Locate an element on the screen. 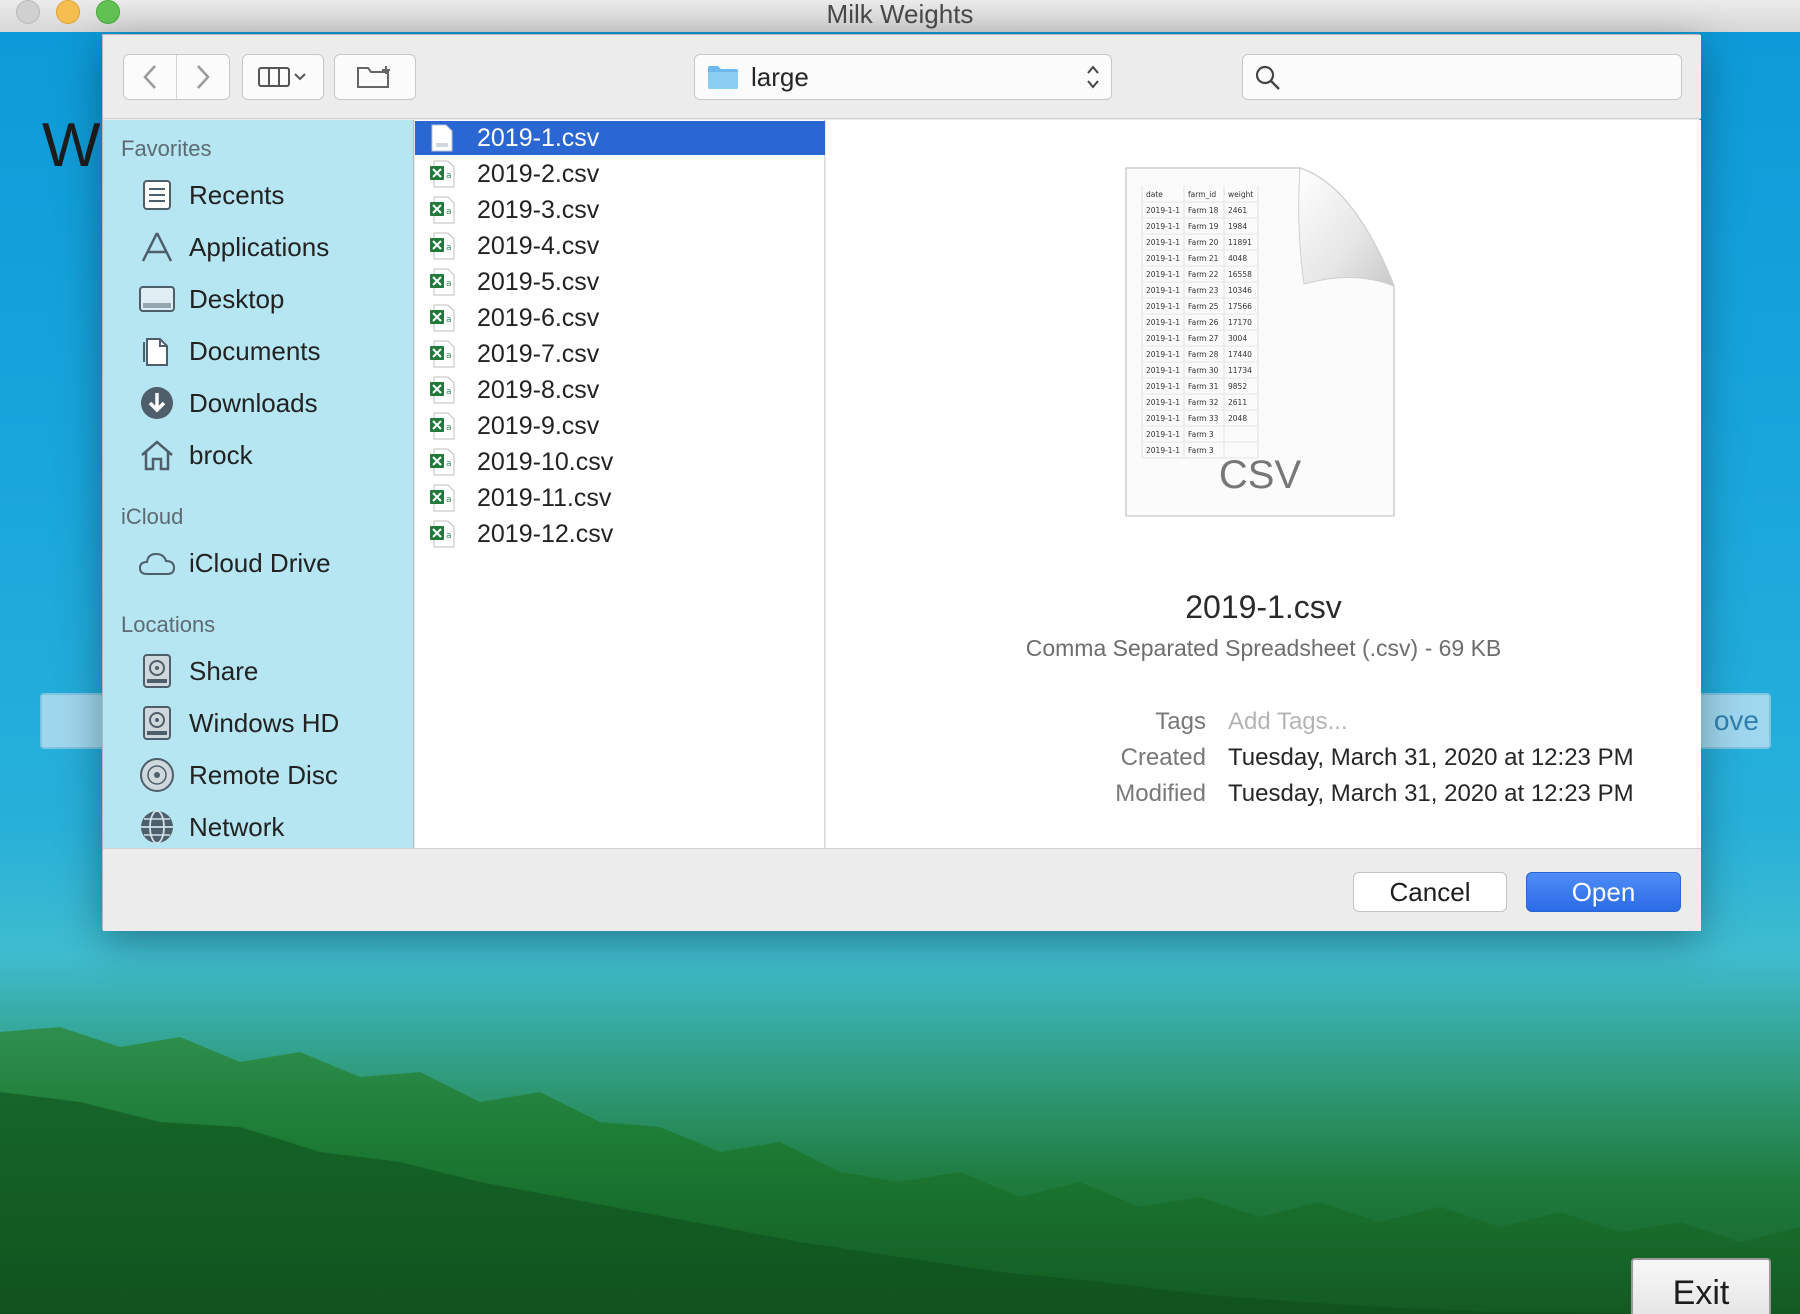  thumbnail-cell: 16558 is located at coordinates (1240, 274).